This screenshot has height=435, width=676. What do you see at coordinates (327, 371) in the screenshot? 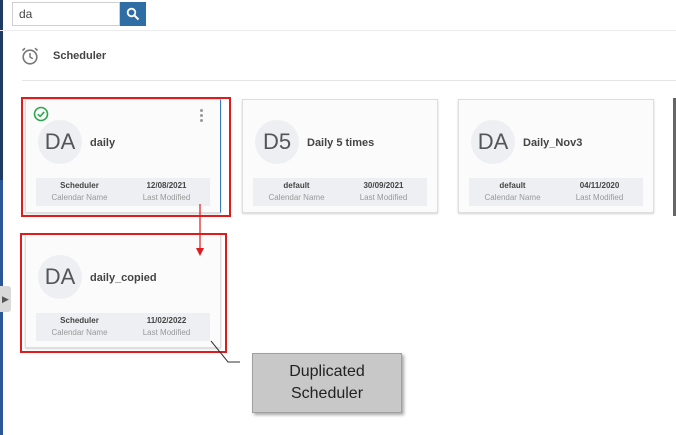
I see `callout-line-1: Duplicated` at bounding box center [327, 371].